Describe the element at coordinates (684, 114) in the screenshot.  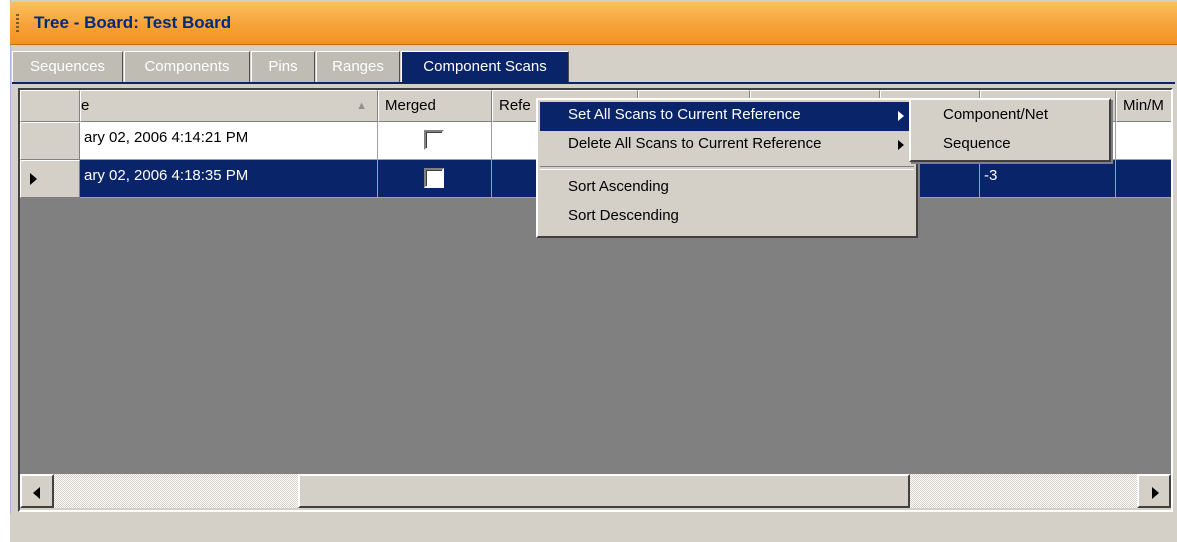
I see `menu-item-label: Set All Scans to Current Reference` at that location.